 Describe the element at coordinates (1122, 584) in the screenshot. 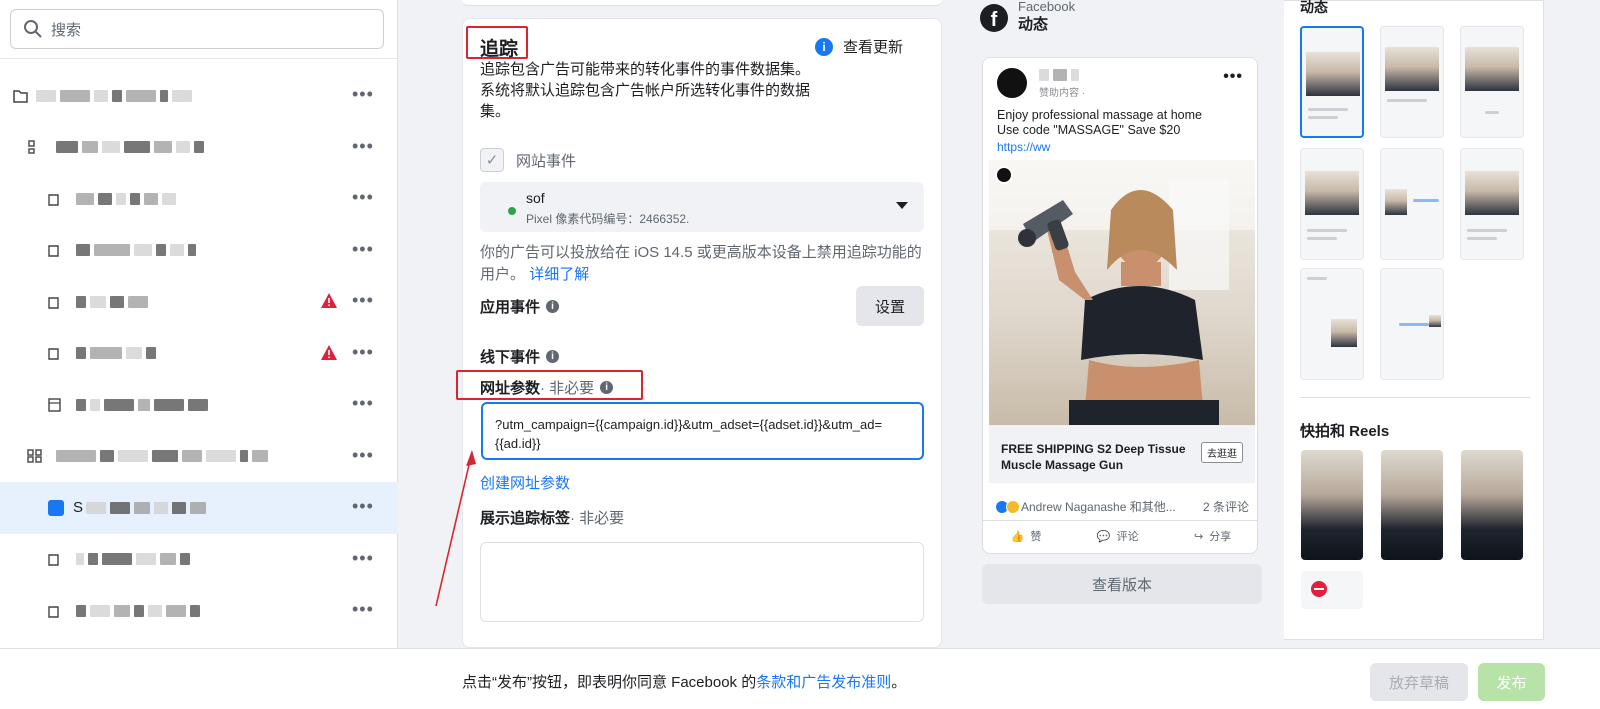

I see `view-version-button: 查看版本` at that location.